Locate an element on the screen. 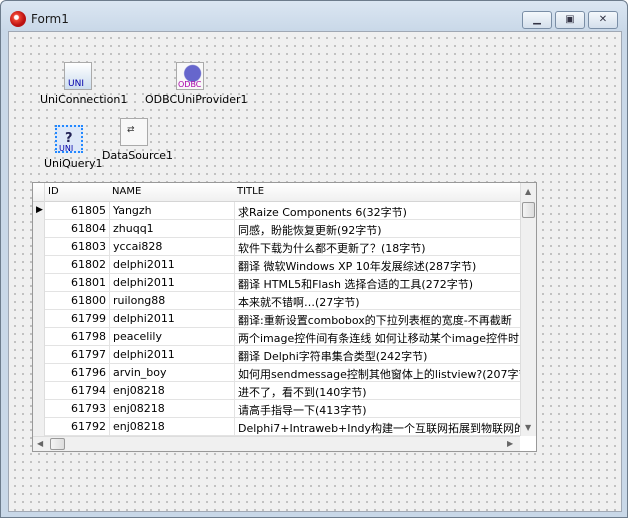 The width and height of the screenshot is (628, 518). minimize-button: ▁ is located at coordinates (537, 20).